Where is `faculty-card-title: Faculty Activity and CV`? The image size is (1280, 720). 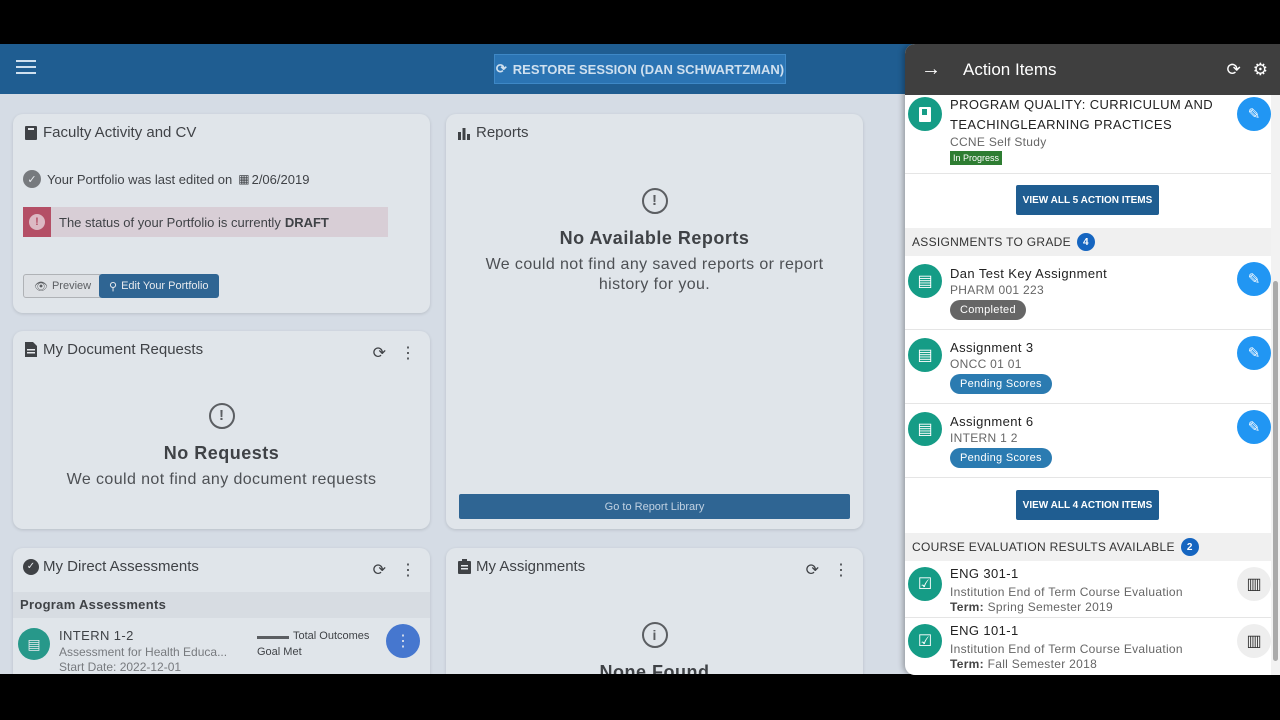
faculty-card-title: Faculty Activity and CV is located at coordinates (109, 132).